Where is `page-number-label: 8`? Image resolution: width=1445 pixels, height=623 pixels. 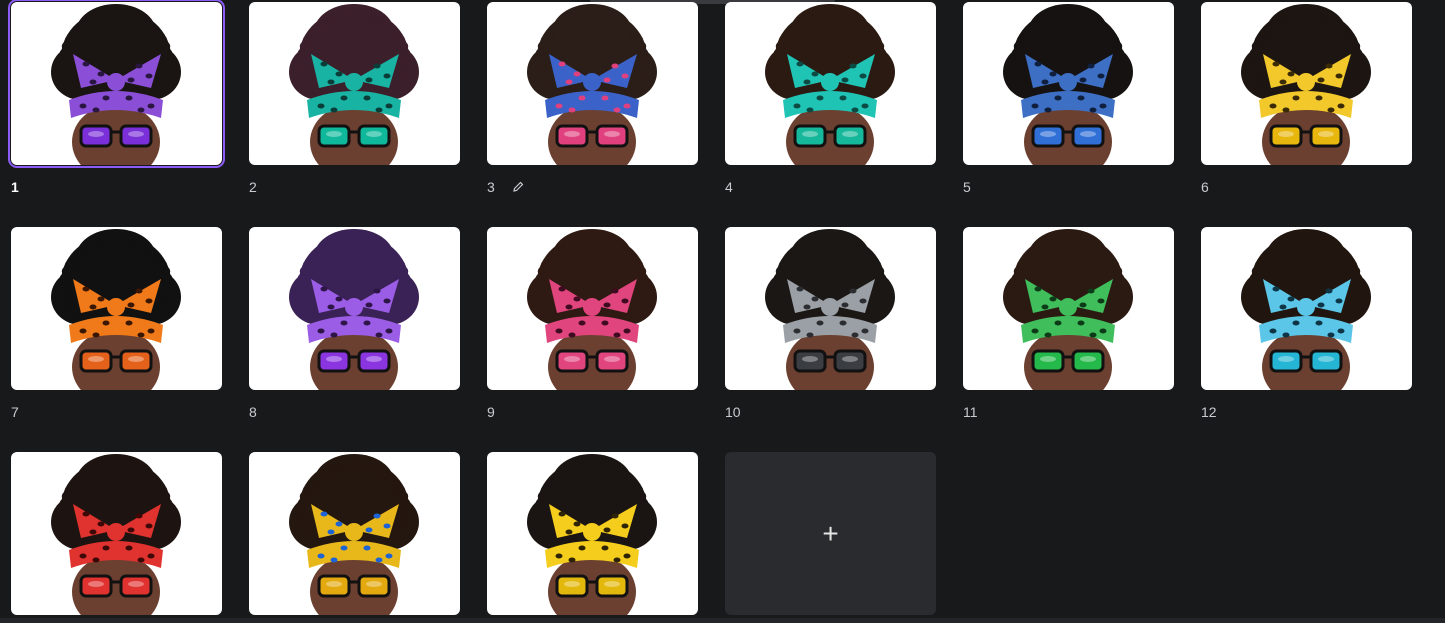
page-number-label: 8 is located at coordinates (253, 412).